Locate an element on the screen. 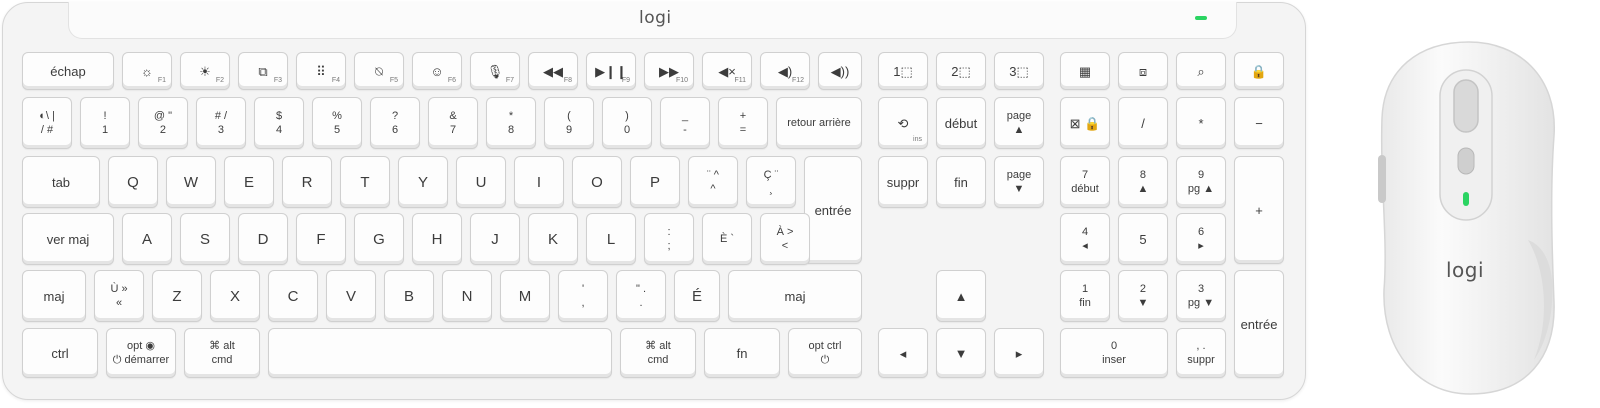 This screenshot has width=1600, height=408. key-vol-up: ◀)) is located at coordinates (840, 71).